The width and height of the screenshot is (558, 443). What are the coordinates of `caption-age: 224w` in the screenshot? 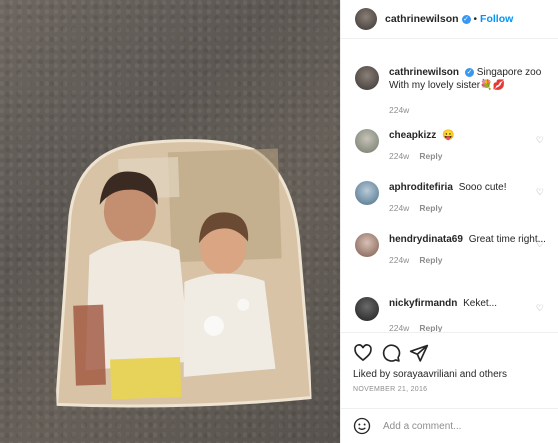 It's located at (399, 110).